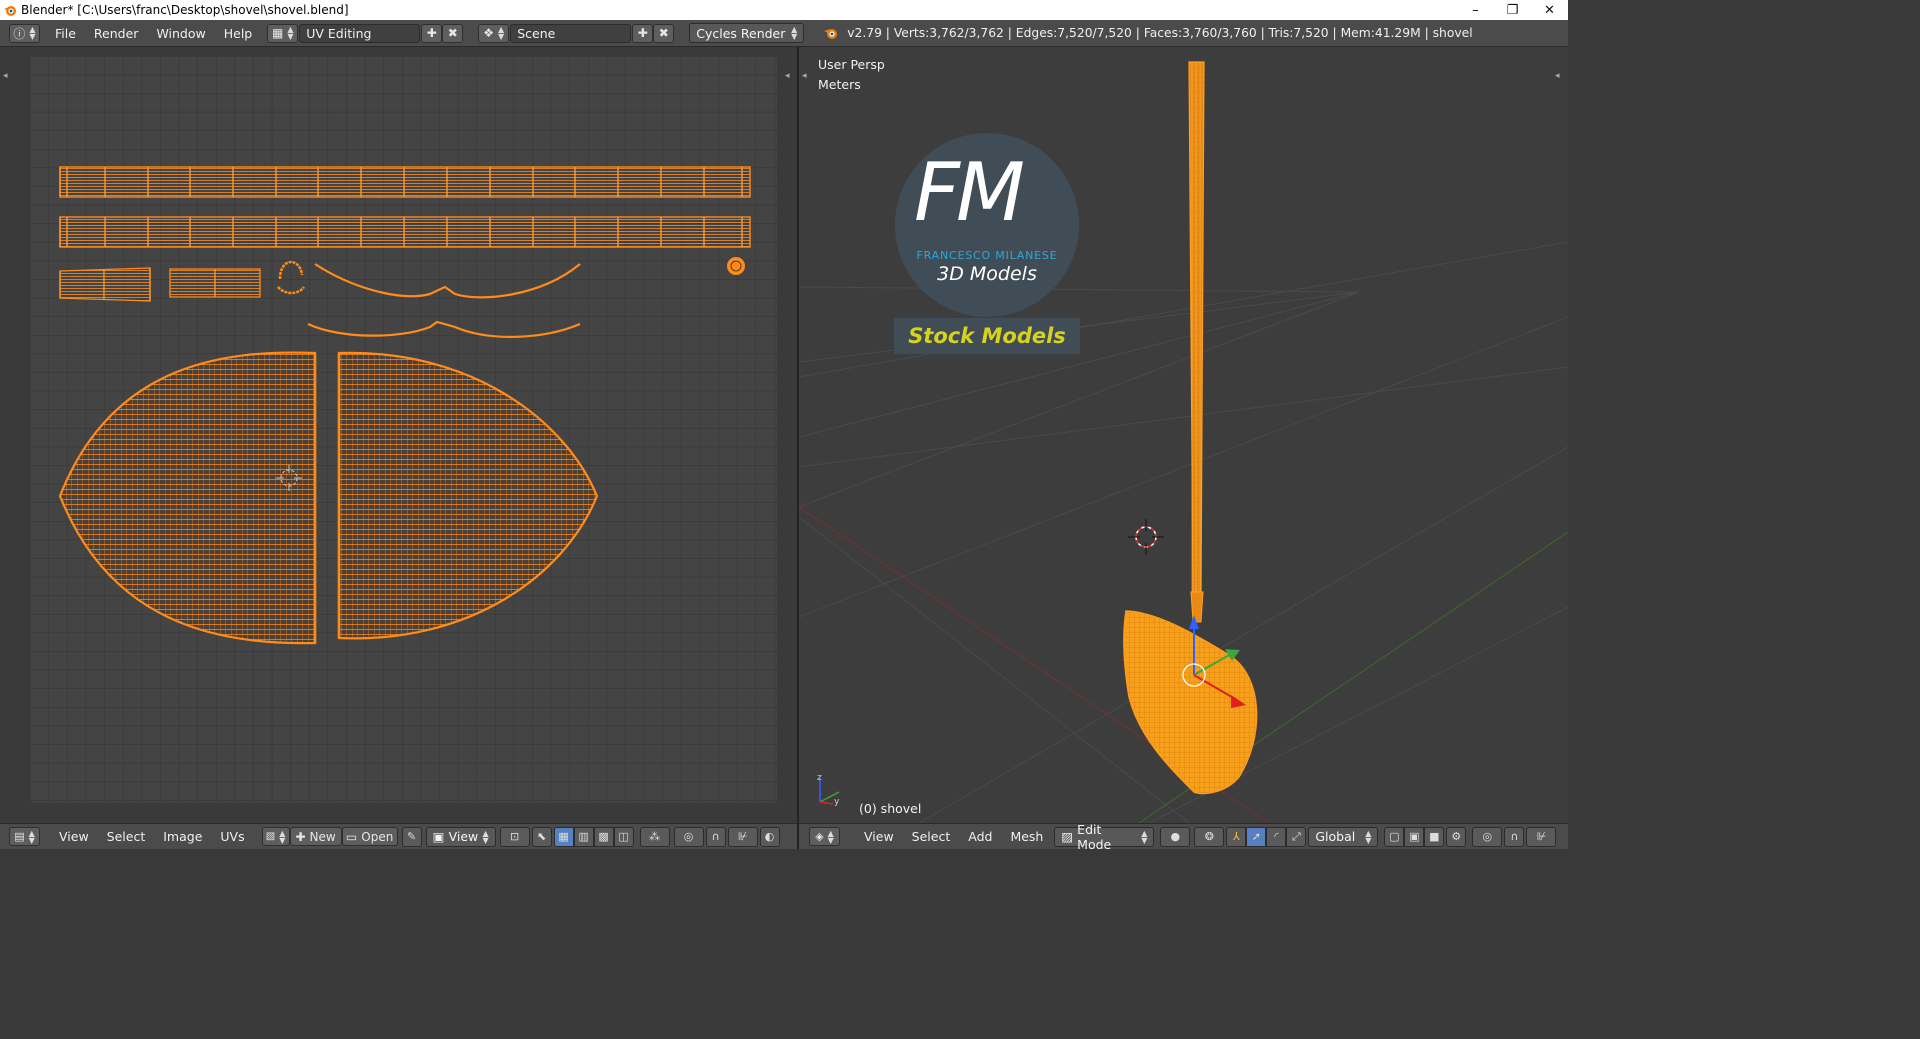  I want to click on blender-logo-icon, so click(831, 34).